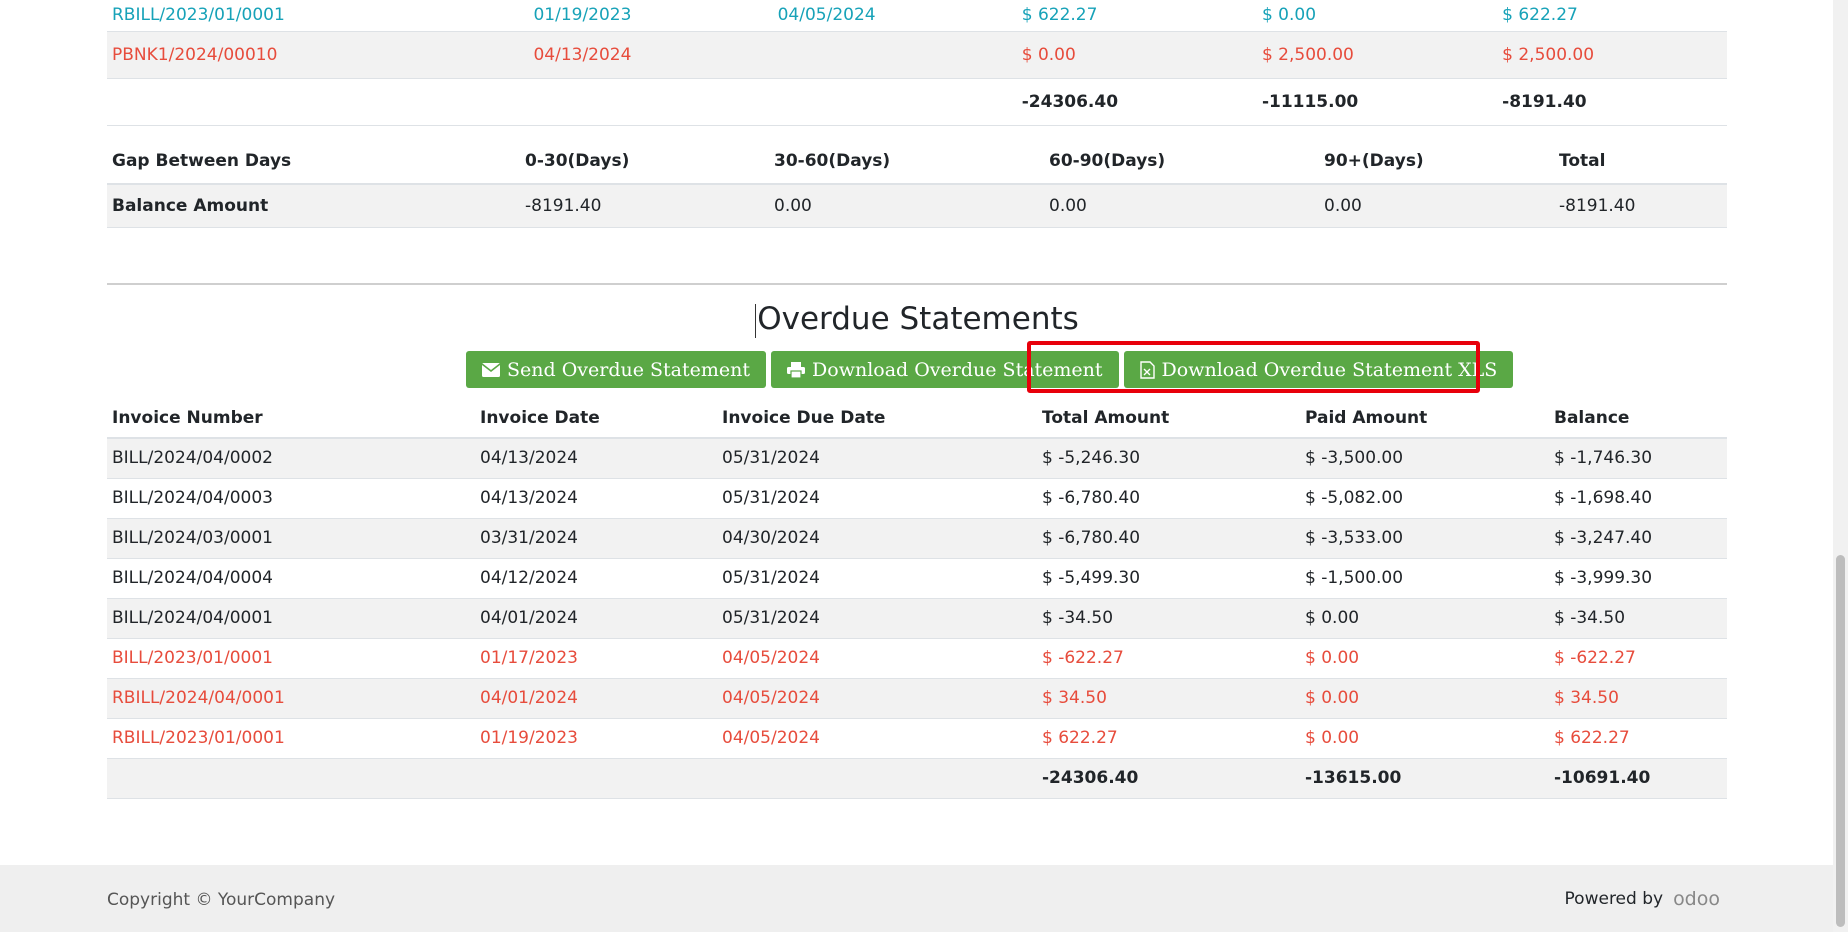 The image size is (1848, 932). Describe the element at coordinates (529, 738) in the screenshot. I see `overdue-cell: 01/19/2023` at that location.